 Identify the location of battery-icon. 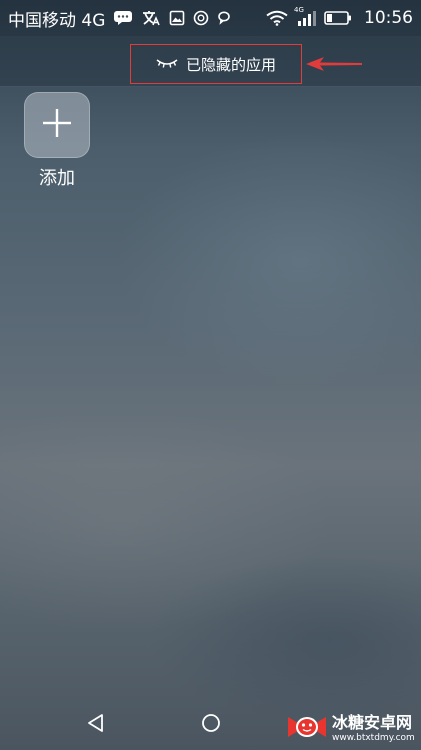
(338, 18).